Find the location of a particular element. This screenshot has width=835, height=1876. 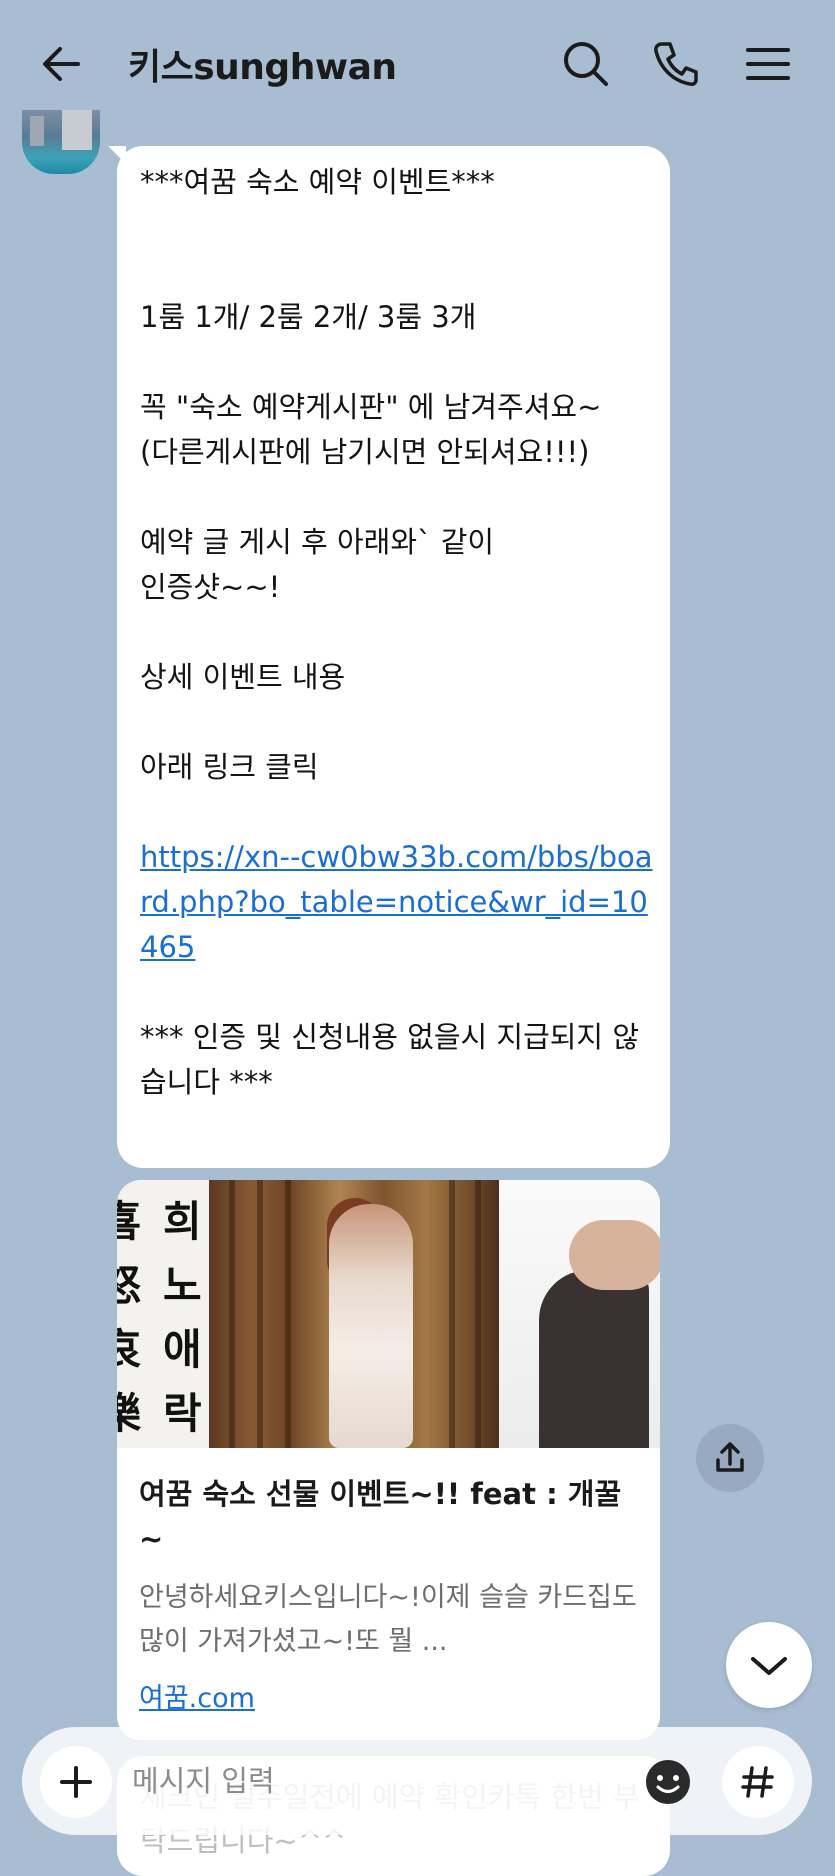

message-line: 1룸 1개/ 2룸 2개/ 3룸 3개 is located at coordinates (308, 317).